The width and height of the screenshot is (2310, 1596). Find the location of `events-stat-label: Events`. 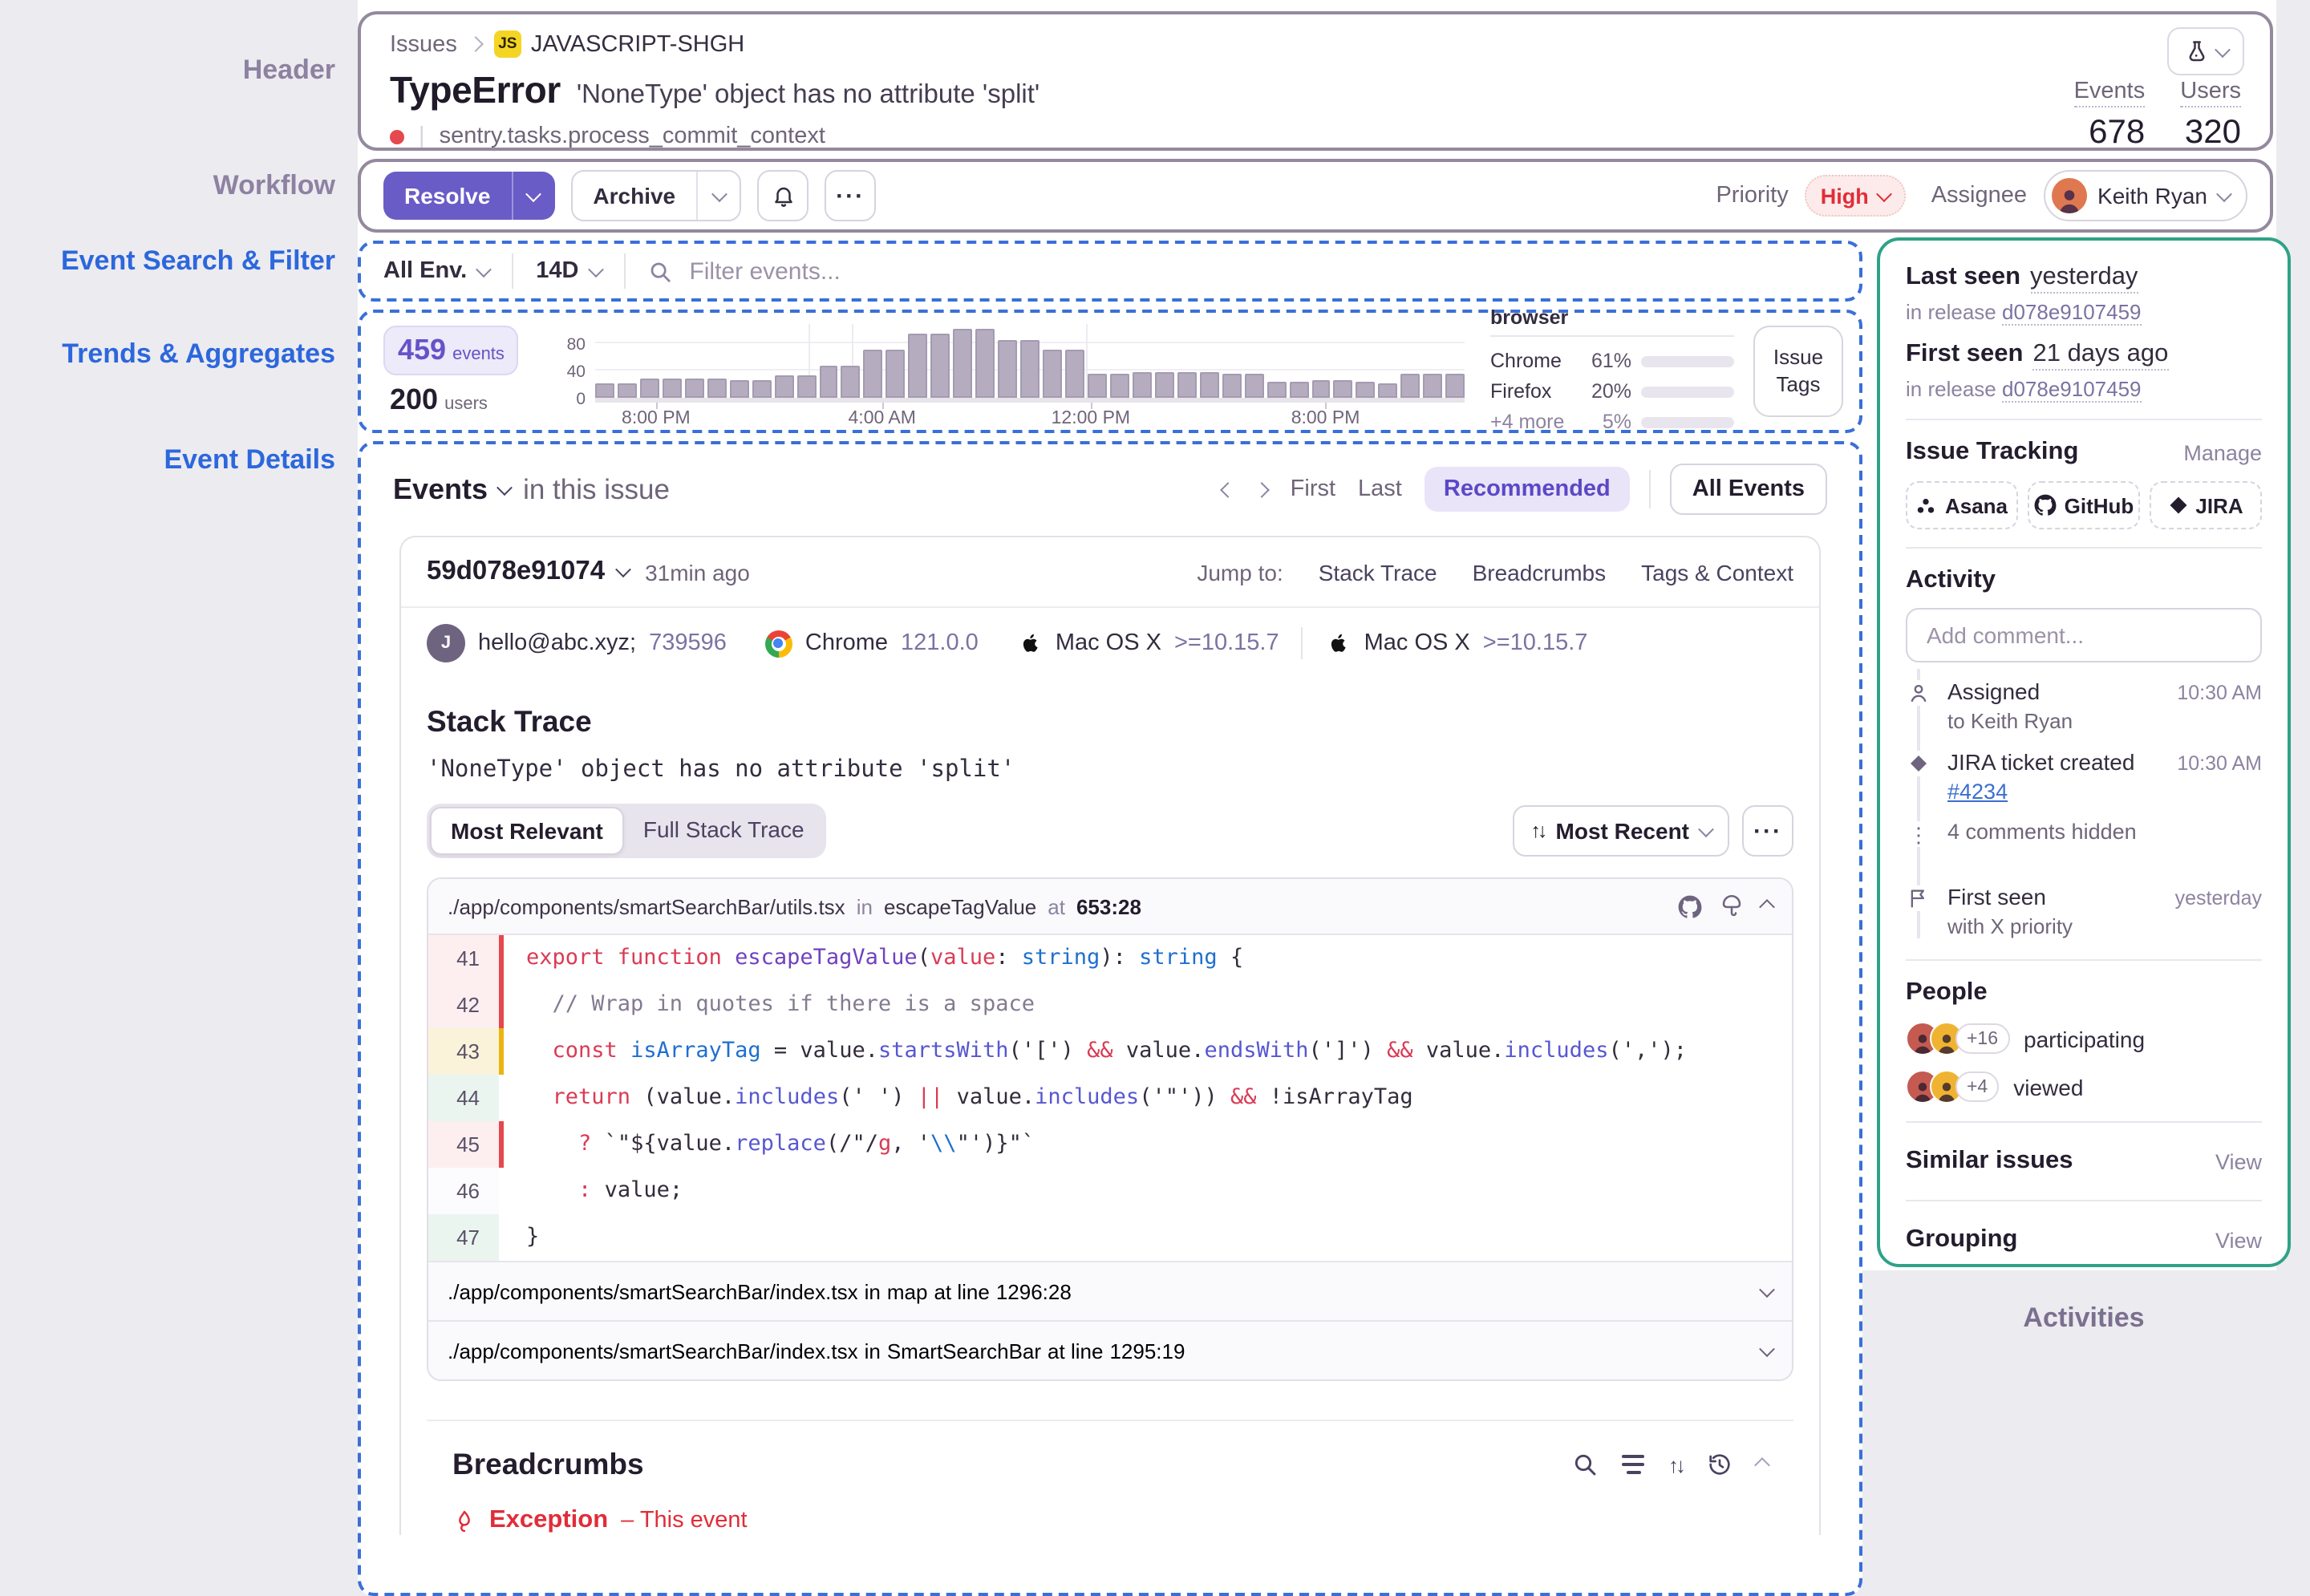

events-stat-label: Events is located at coordinates (2109, 93).